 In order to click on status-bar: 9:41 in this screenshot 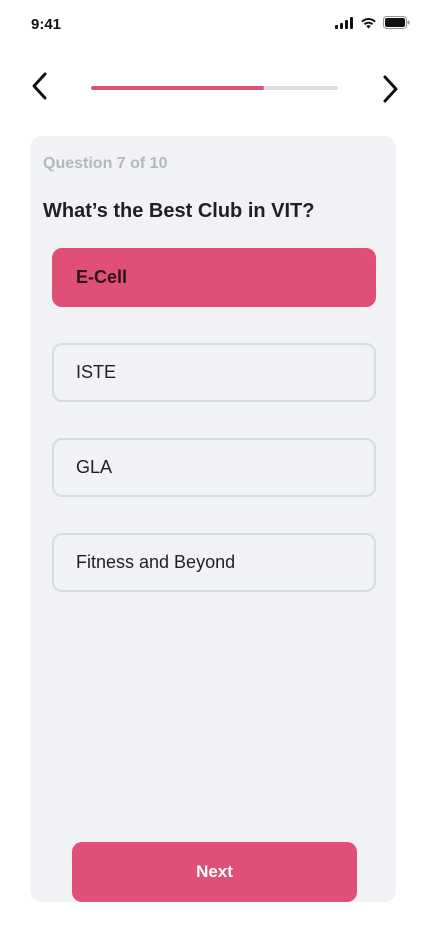, I will do `click(214, 25)`.